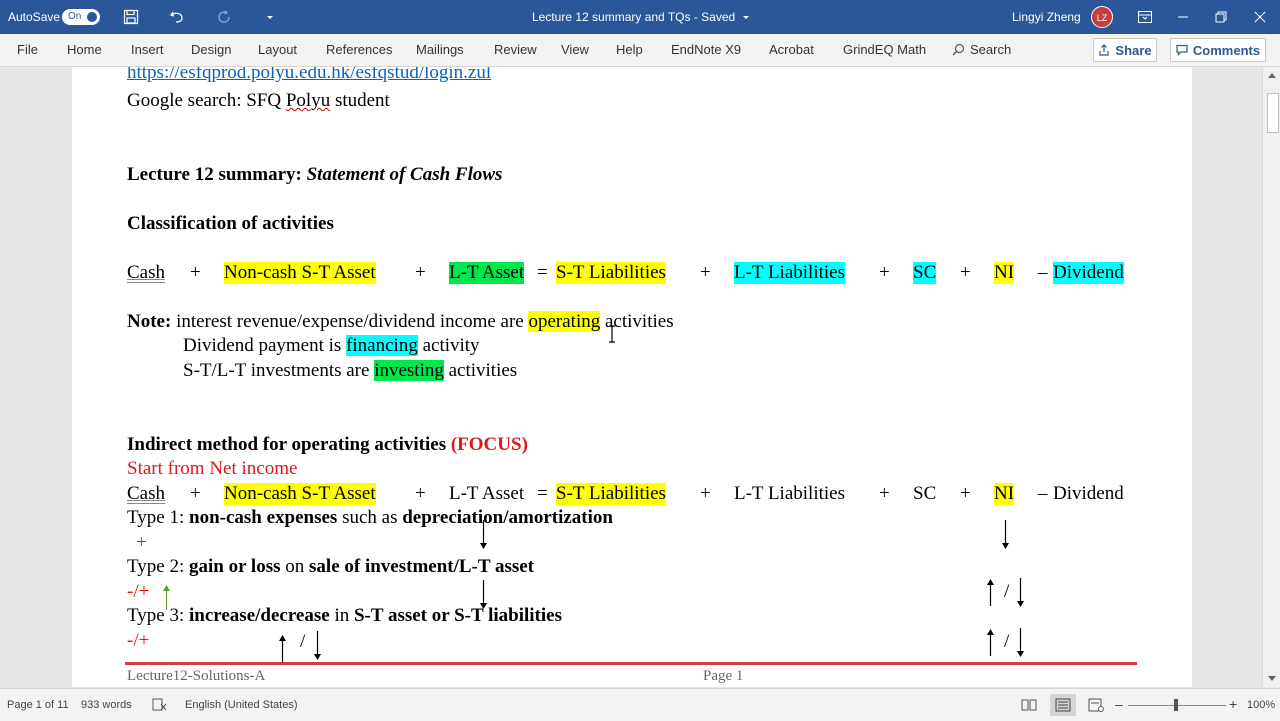 The height and width of the screenshot is (721, 1280). What do you see at coordinates (990, 642) in the screenshot?
I see `type3-ni-up-arrow-icon` at bounding box center [990, 642].